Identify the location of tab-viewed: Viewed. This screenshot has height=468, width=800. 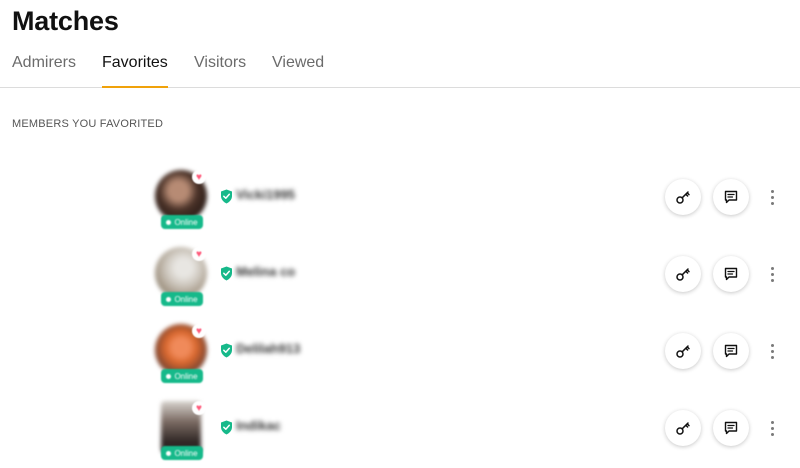
(298, 70).